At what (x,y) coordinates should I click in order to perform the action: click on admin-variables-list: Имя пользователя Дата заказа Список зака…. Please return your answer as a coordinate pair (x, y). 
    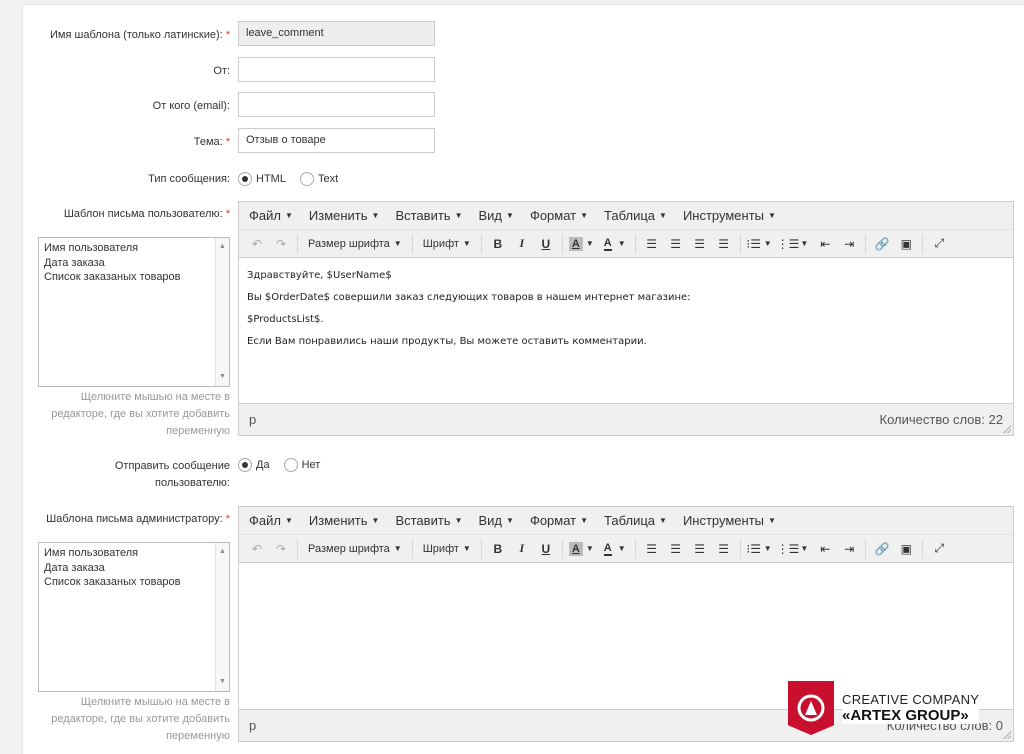
    Looking at the image, I should click on (134, 617).